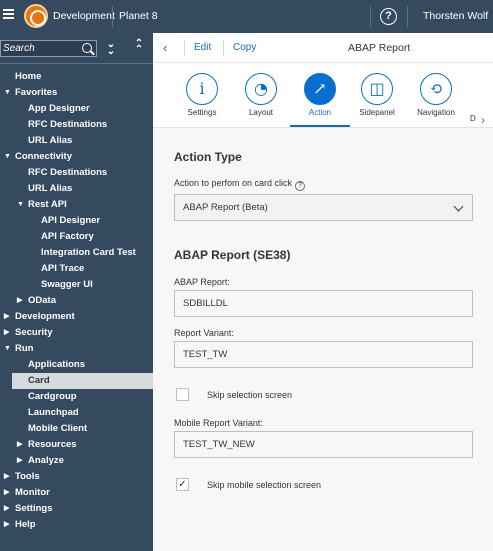 This screenshot has width=493, height=551. Describe the element at coordinates (53, 412) in the screenshot. I see `sidebar-item-label: Launchpad` at that location.